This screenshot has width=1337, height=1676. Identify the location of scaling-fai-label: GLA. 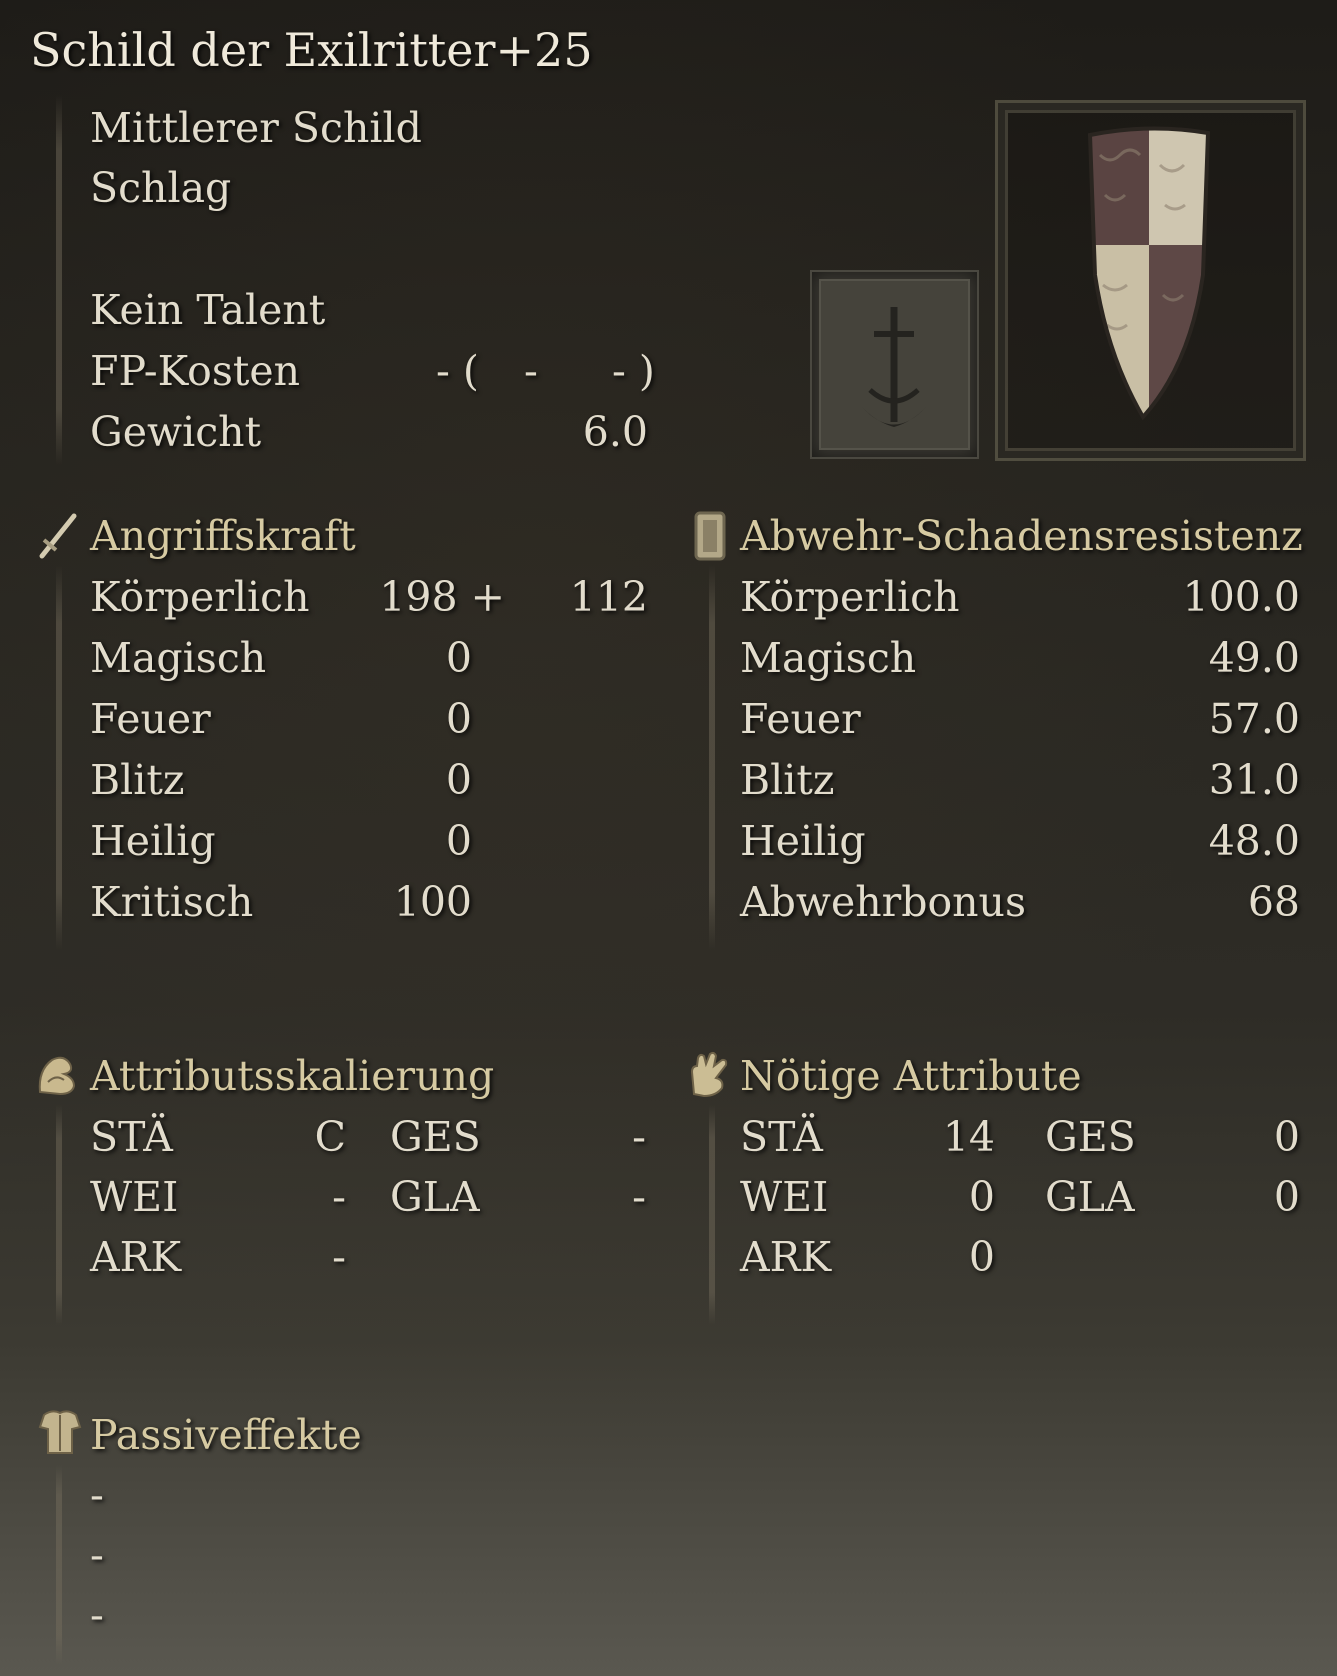
(435, 1197).